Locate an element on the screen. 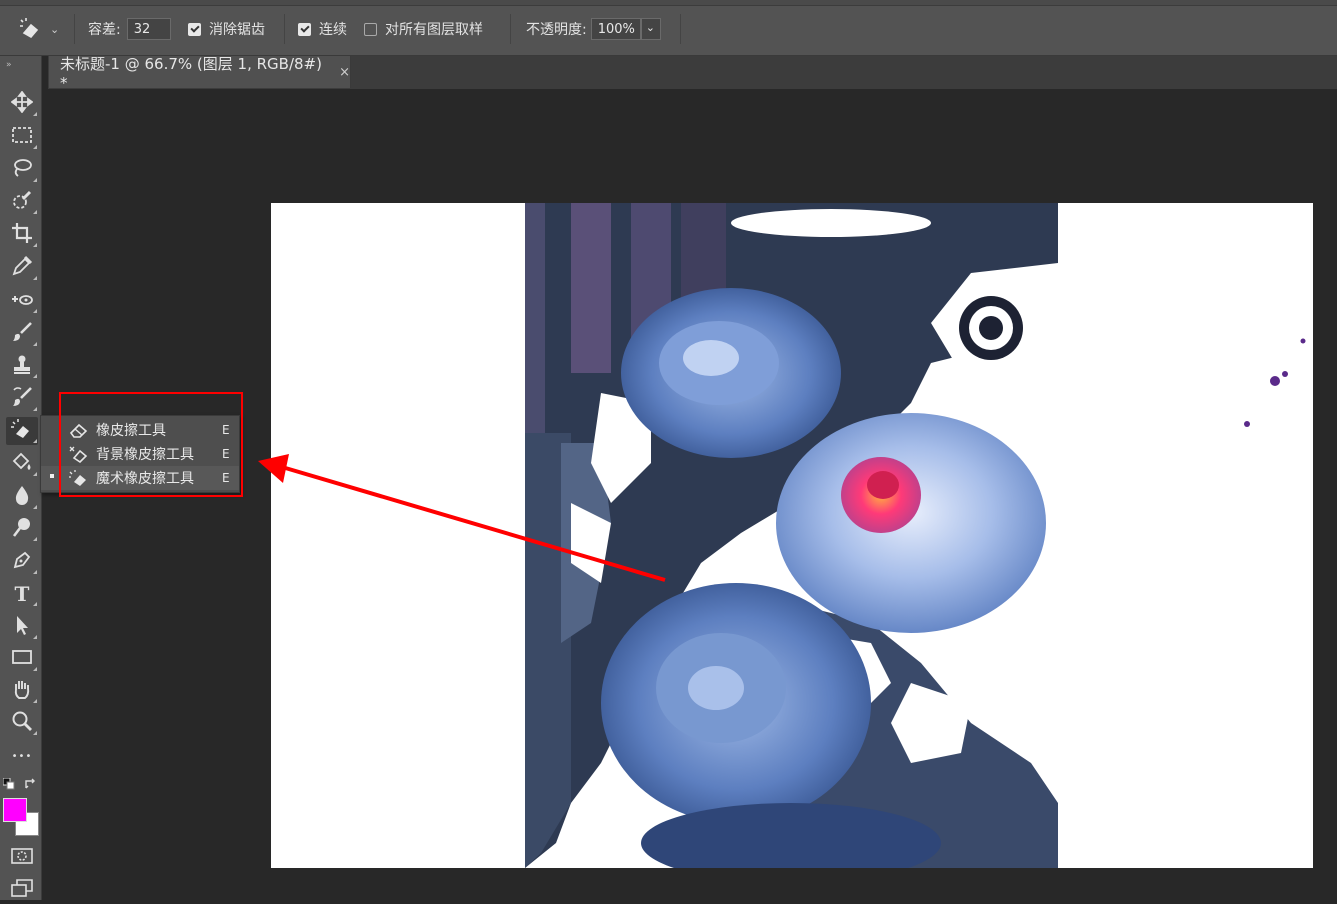 The width and height of the screenshot is (1337, 904). quick-select-tool is located at coordinates (22, 202).